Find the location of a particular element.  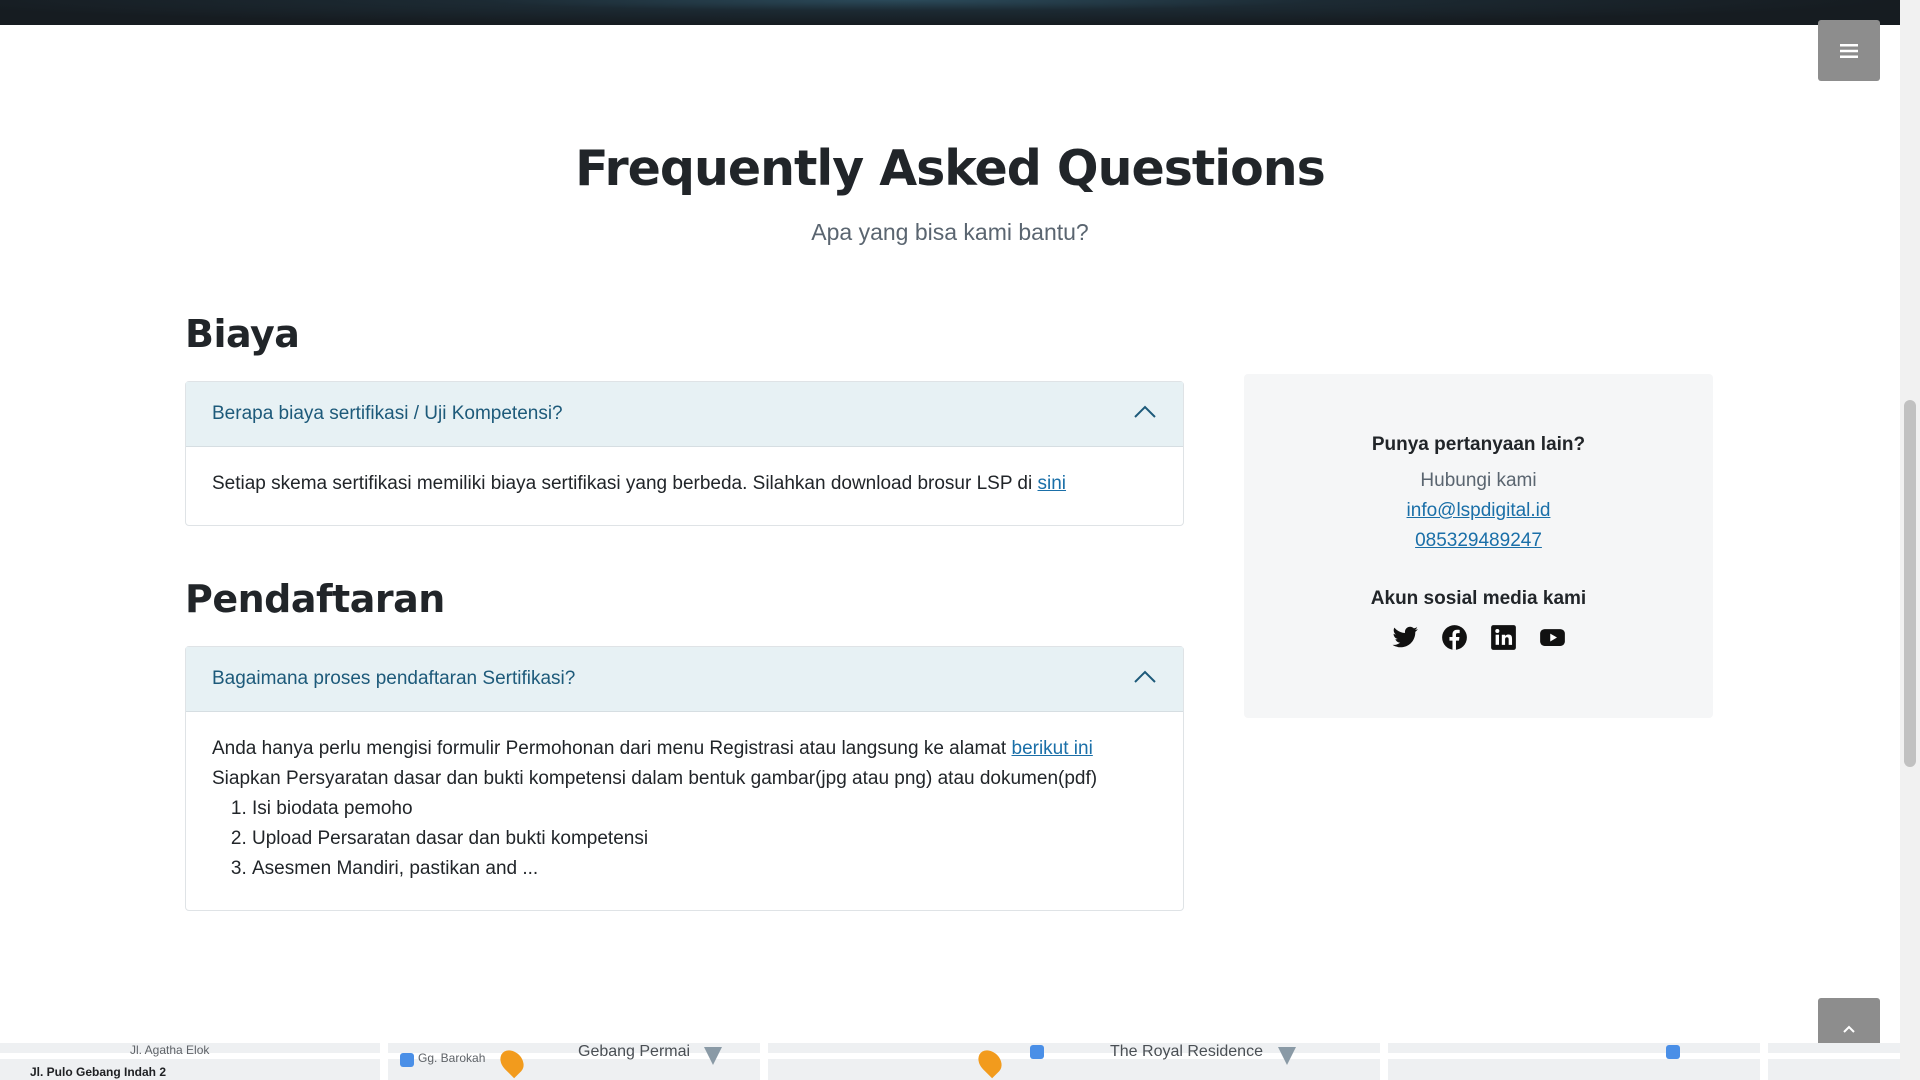

section-title-pendaftaran: Pendaftaran is located at coordinates (315, 599).